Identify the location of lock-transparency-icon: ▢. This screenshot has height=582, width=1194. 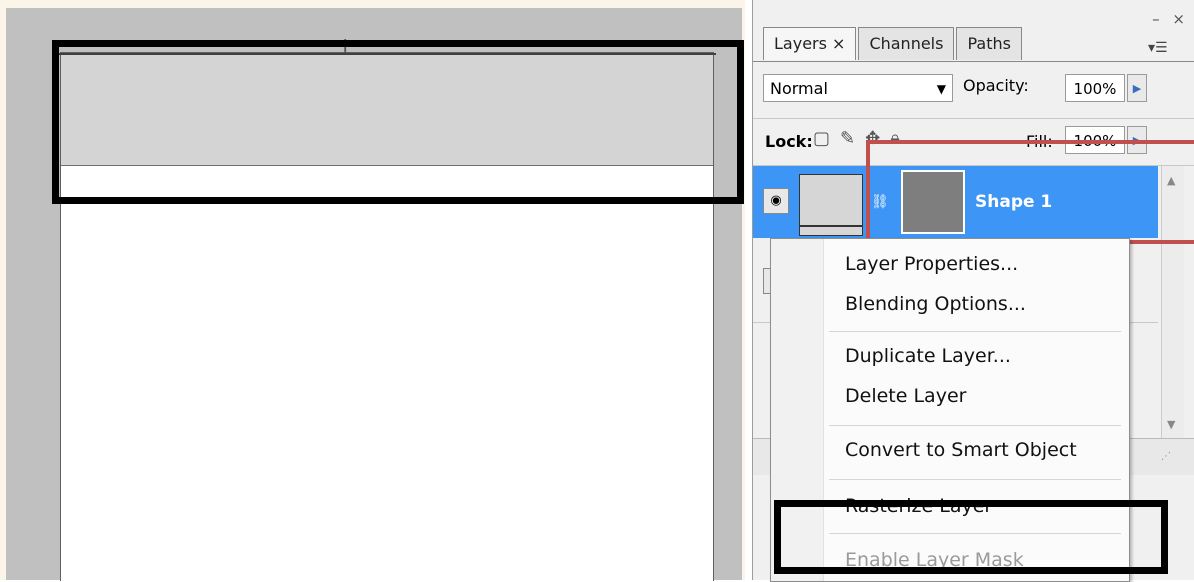
(826, 138).